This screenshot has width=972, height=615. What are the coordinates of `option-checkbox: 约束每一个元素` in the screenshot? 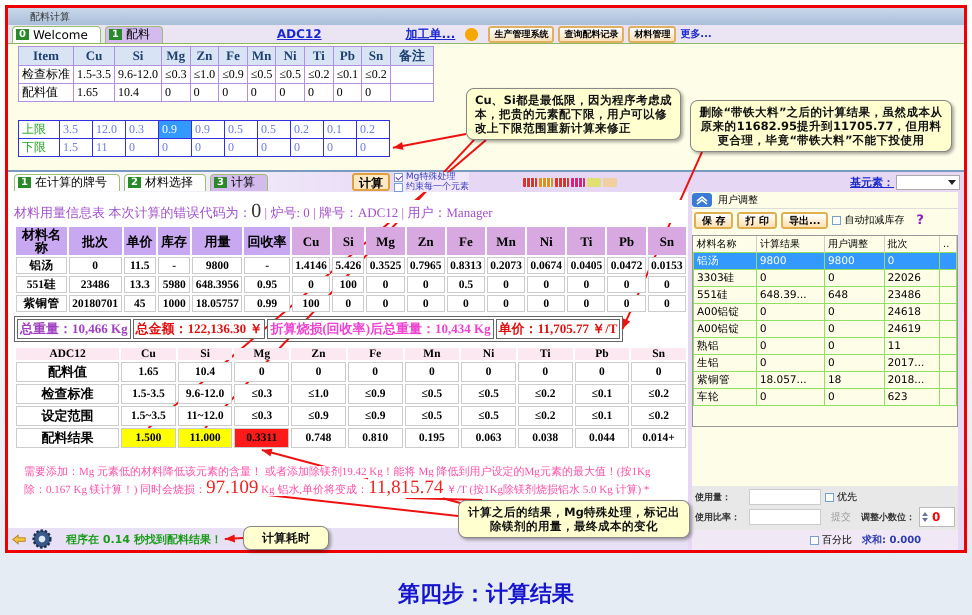 It's located at (431, 187).